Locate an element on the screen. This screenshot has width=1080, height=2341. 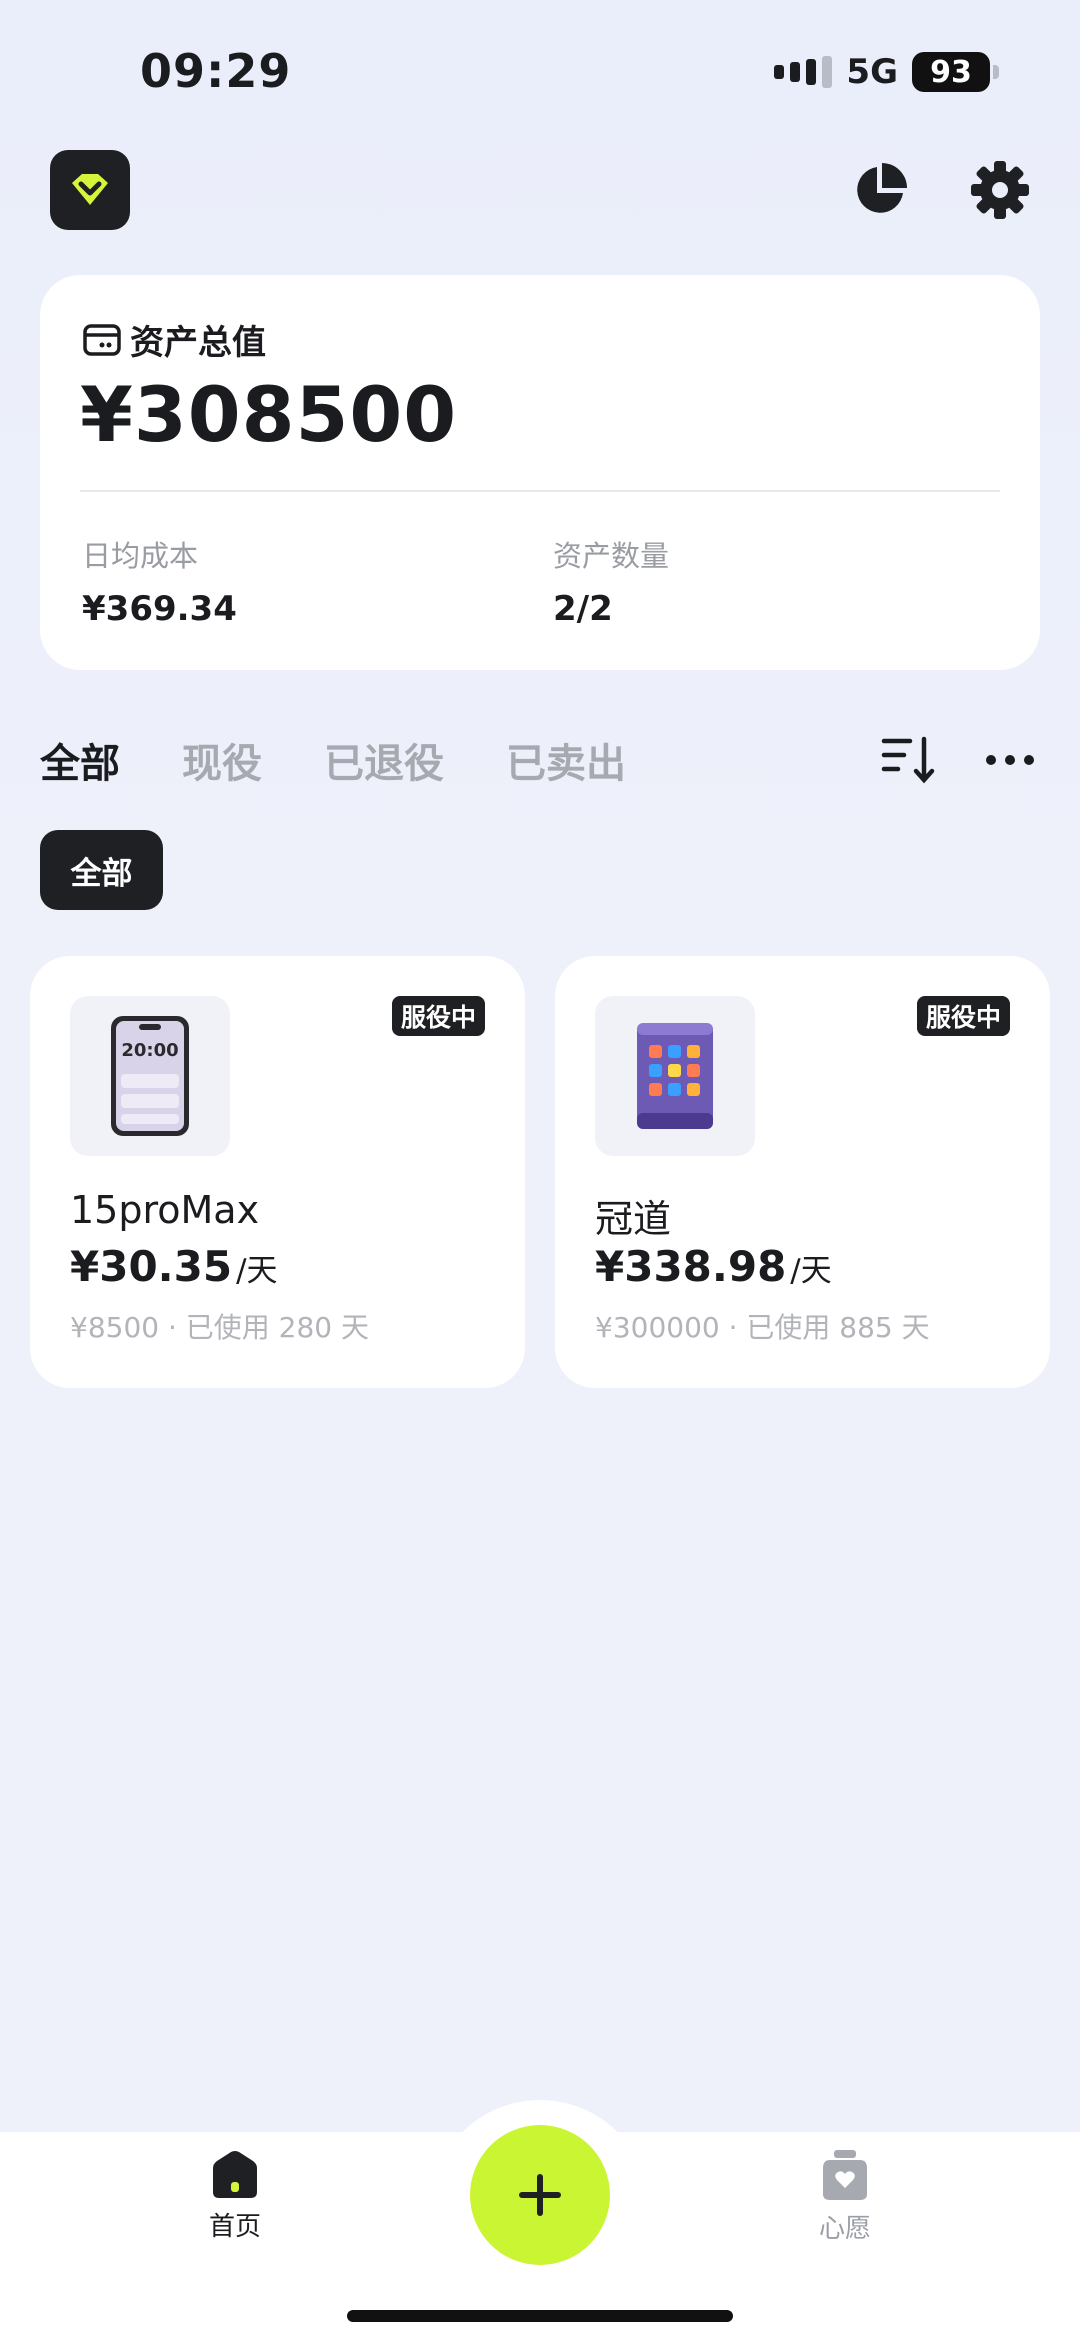
wallet-icon is located at coordinates (102, 339).